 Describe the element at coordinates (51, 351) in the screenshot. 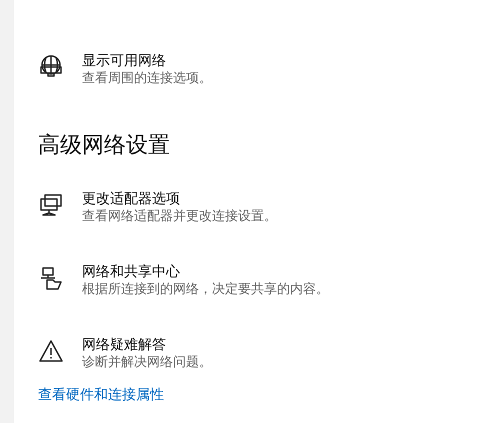

I see `warning-icon` at that location.